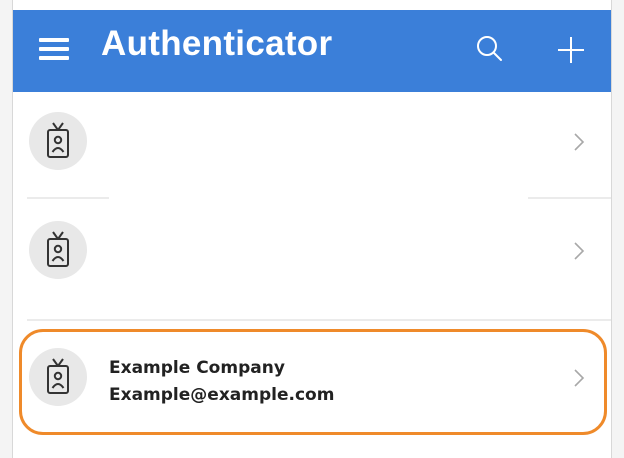 This screenshot has height=458, width=624. I want to click on right-edge, so click(617, 229).